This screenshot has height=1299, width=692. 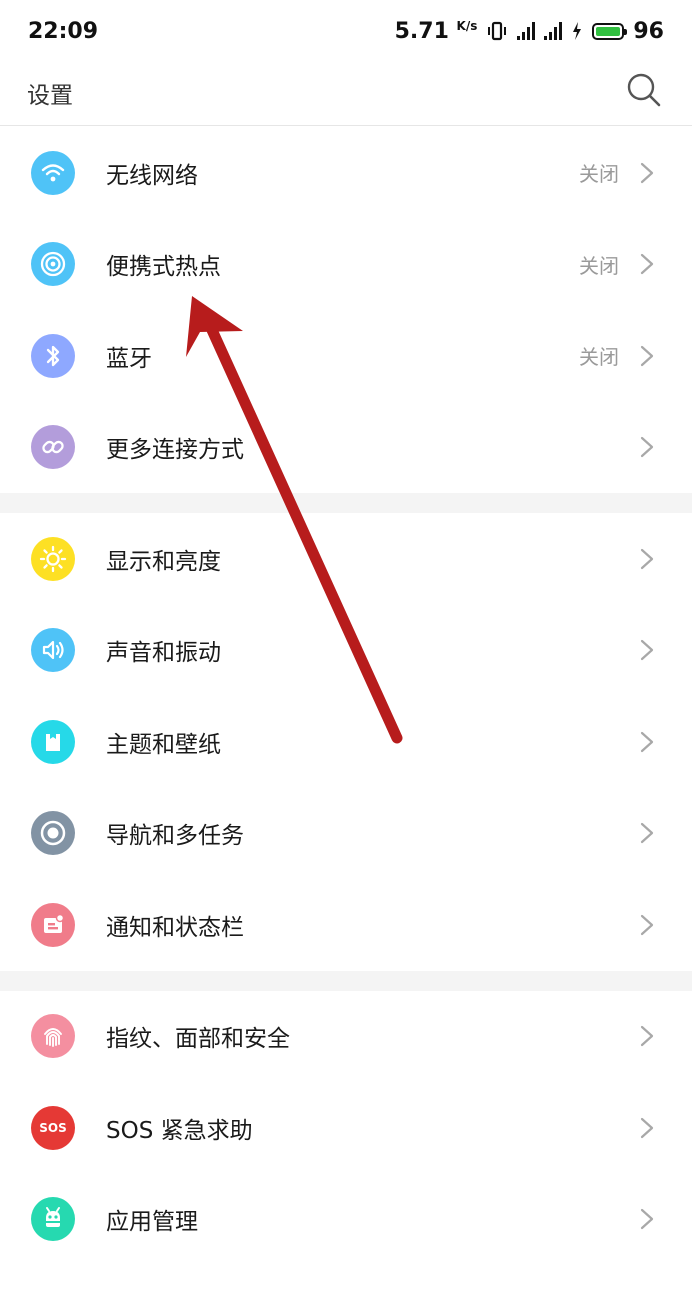 What do you see at coordinates (163, 744) in the screenshot?
I see `settings-row-label: 主题和壁纸` at bounding box center [163, 744].